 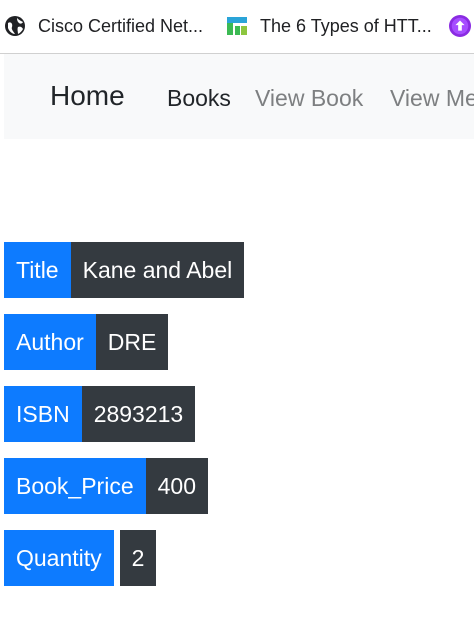 What do you see at coordinates (15, 26) in the screenshot?
I see `globe-icon` at bounding box center [15, 26].